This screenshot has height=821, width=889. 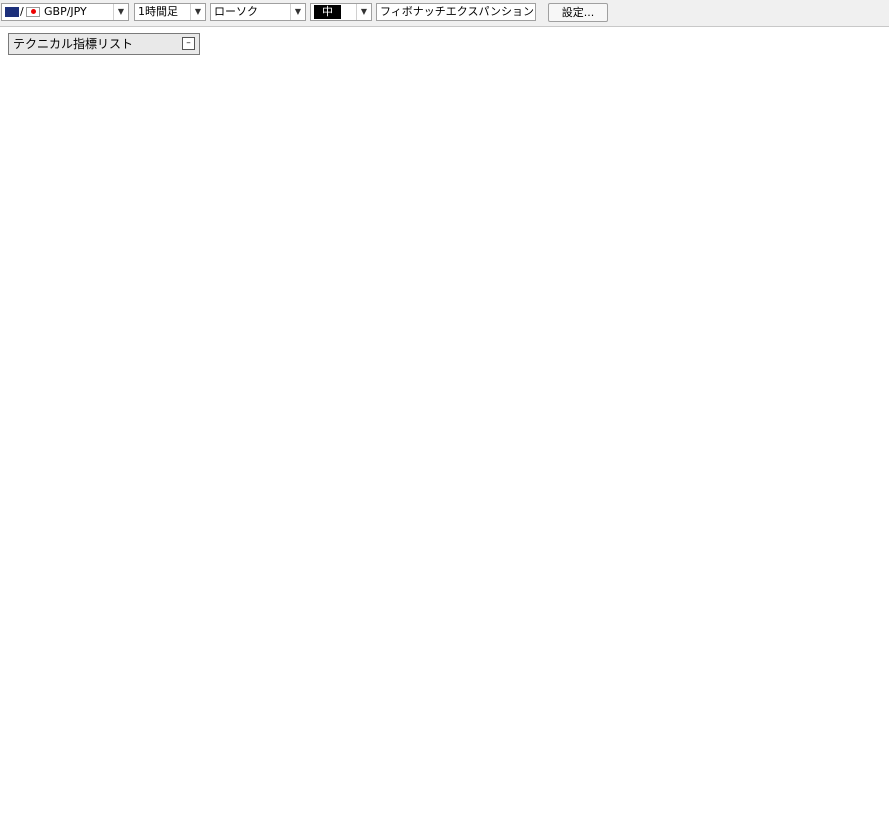 What do you see at coordinates (573, 195) in the screenshot?
I see `price-annotation: 195.310` at bounding box center [573, 195].